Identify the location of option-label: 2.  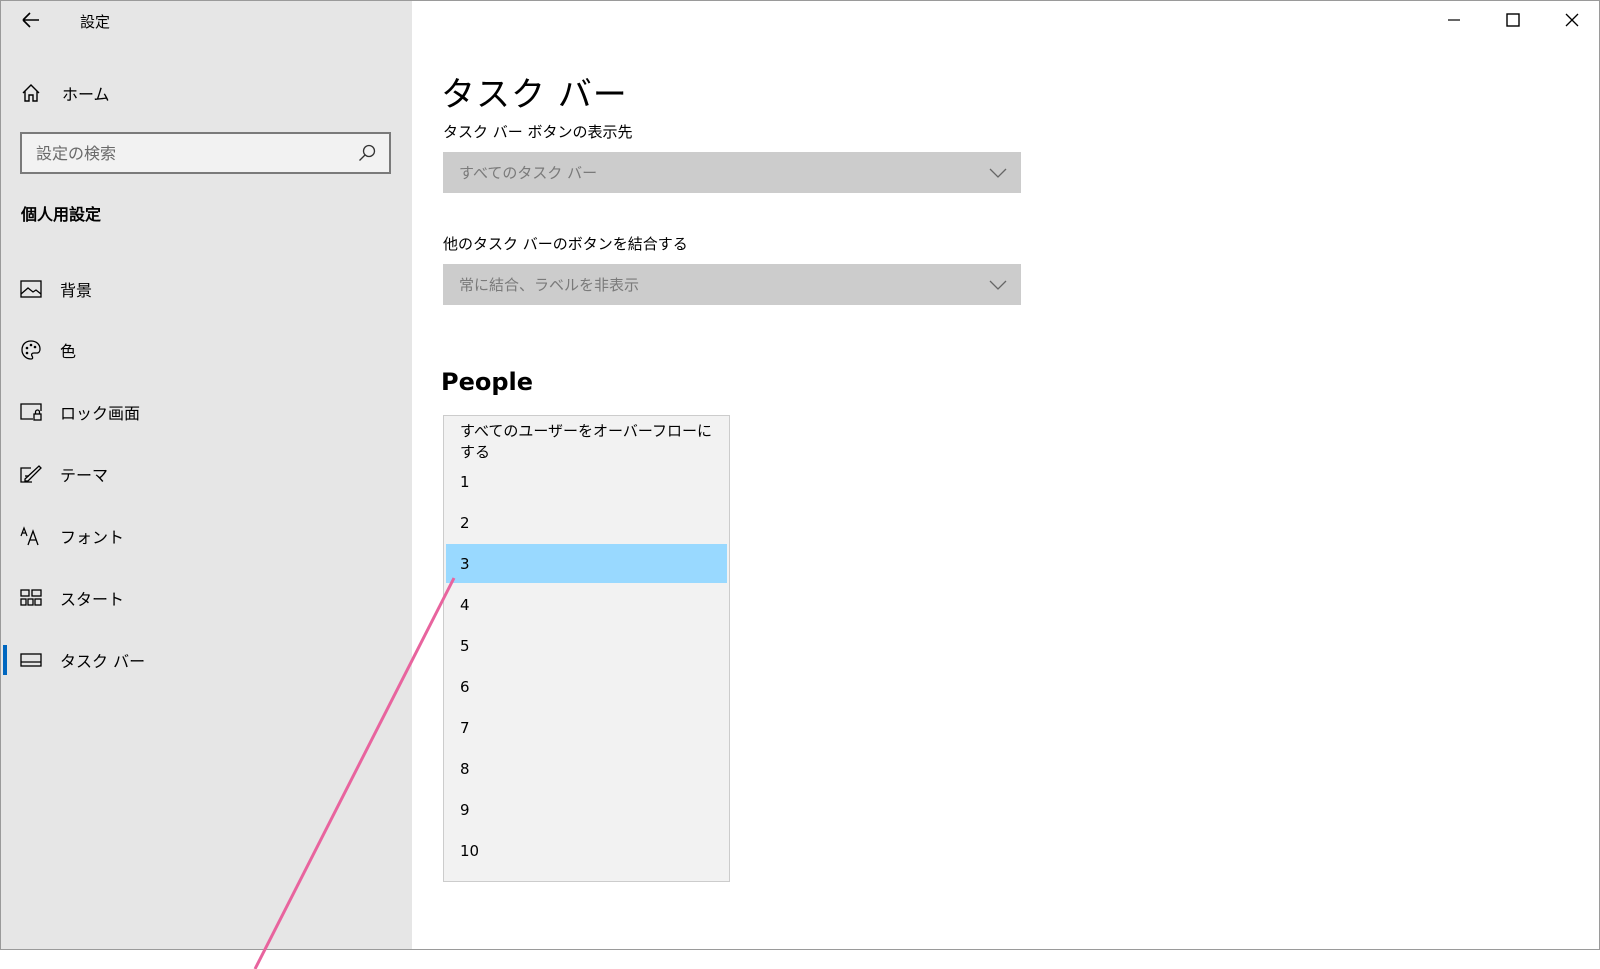
(465, 522).